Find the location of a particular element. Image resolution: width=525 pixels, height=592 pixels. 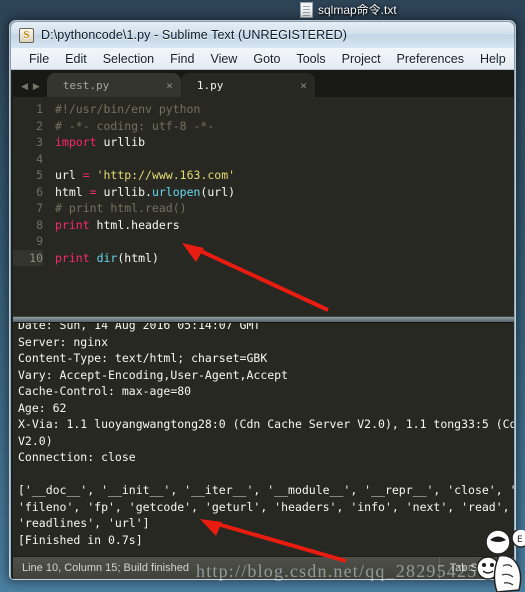

output-line-dir-result: 'readlines', 'url'] is located at coordinates (84, 523).